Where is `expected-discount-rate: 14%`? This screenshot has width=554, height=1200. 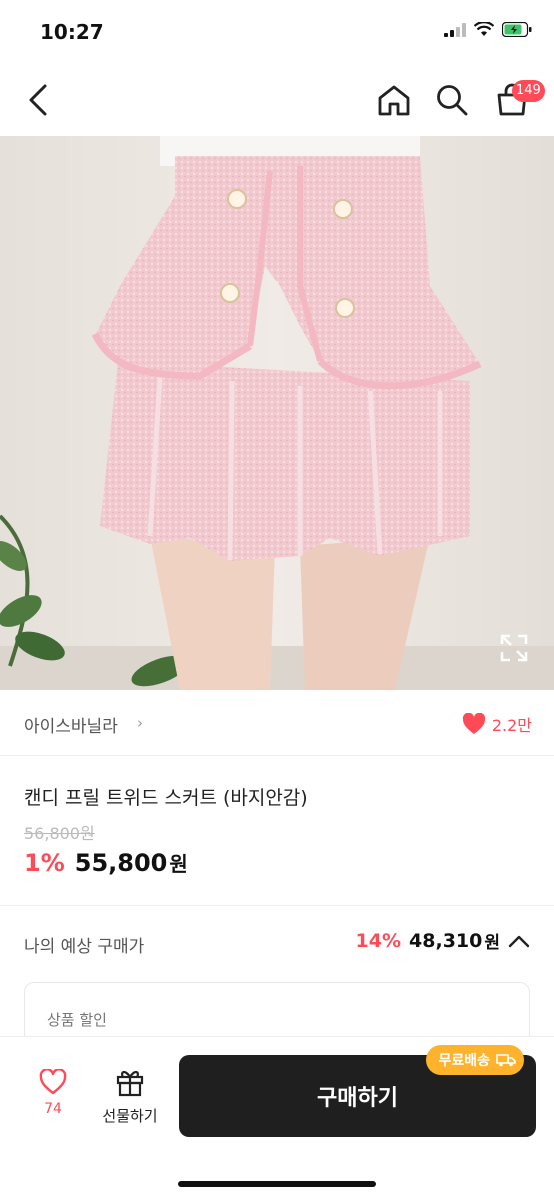
expected-discount-rate: 14% is located at coordinates (378, 940).